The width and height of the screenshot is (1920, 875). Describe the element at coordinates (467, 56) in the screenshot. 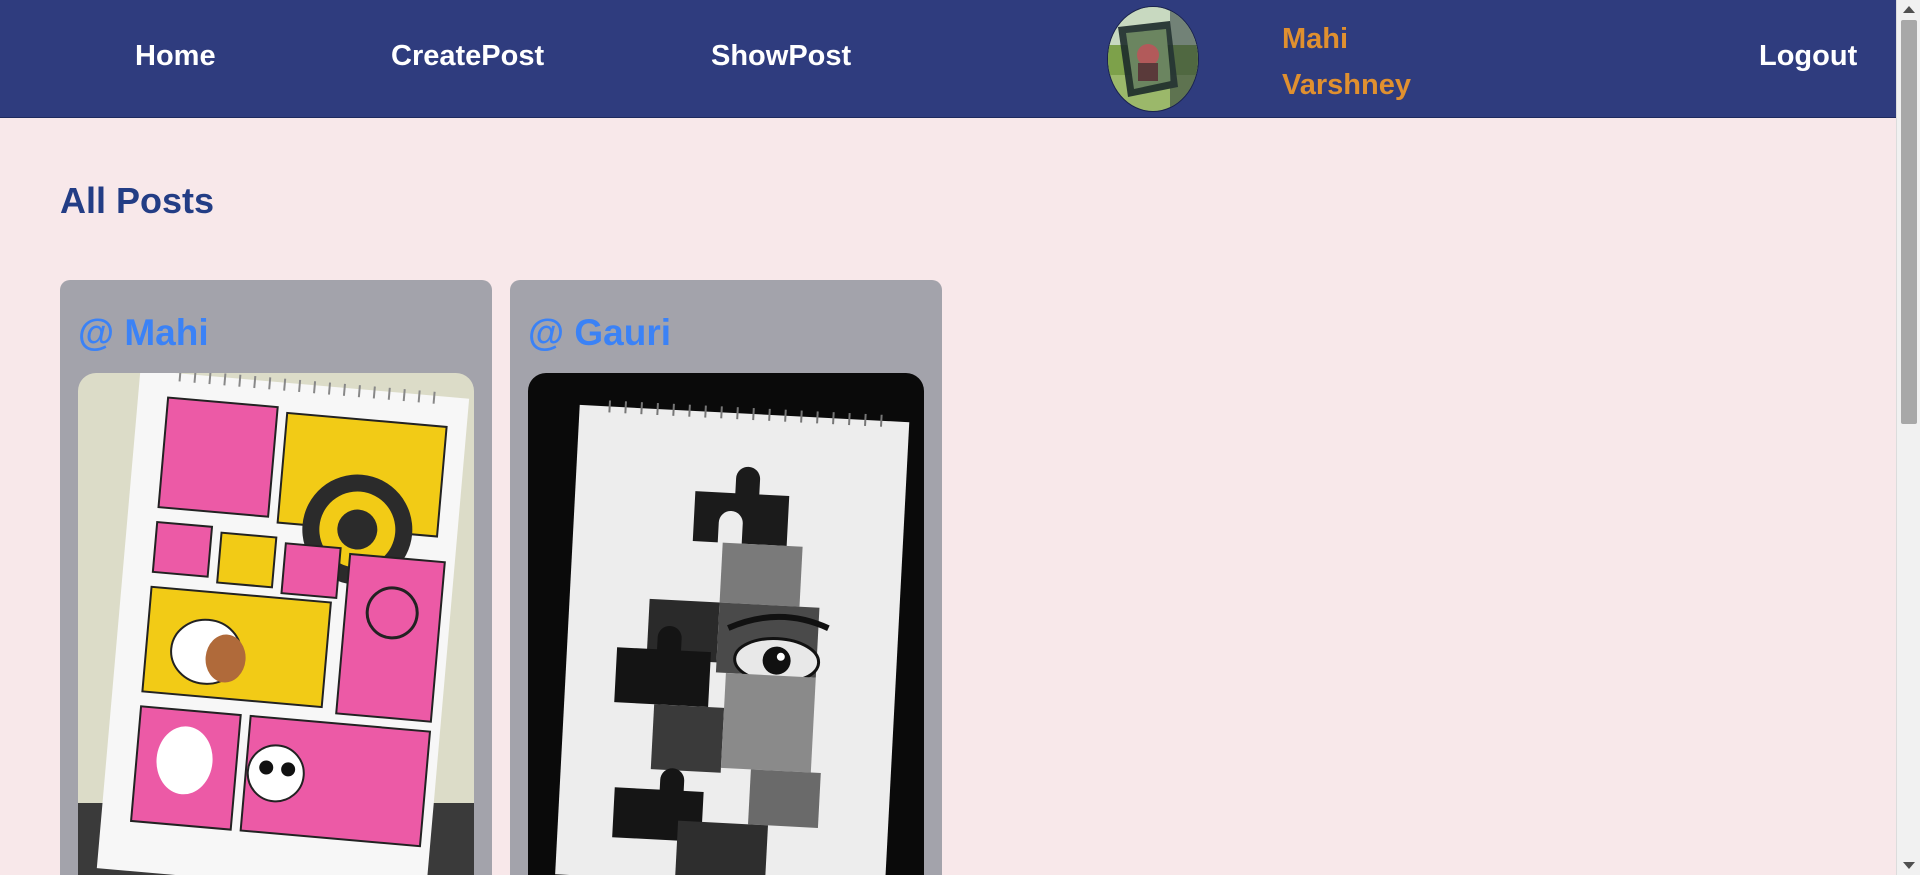

I see `nav-create-post-link: CreatePost` at that location.